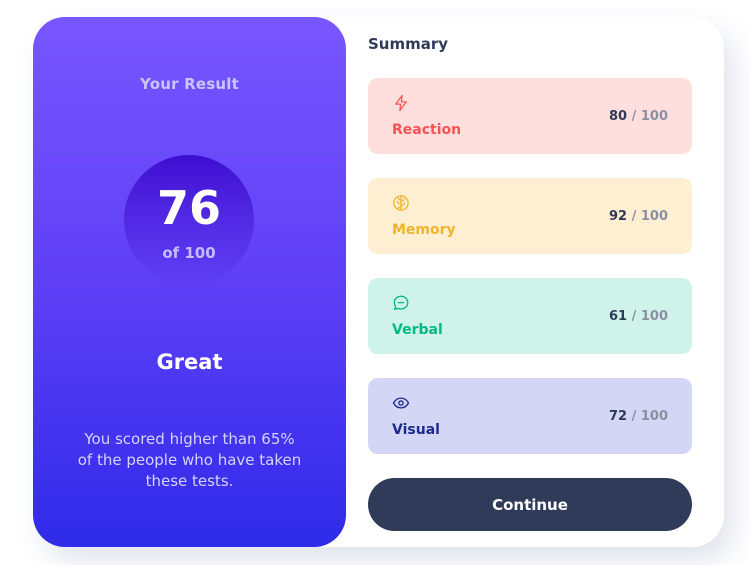 This screenshot has height=565, width=749. What do you see at coordinates (424, 230) in the screenshot?
I see `summary-item-label: Memory` at bounding box center [424, 230].